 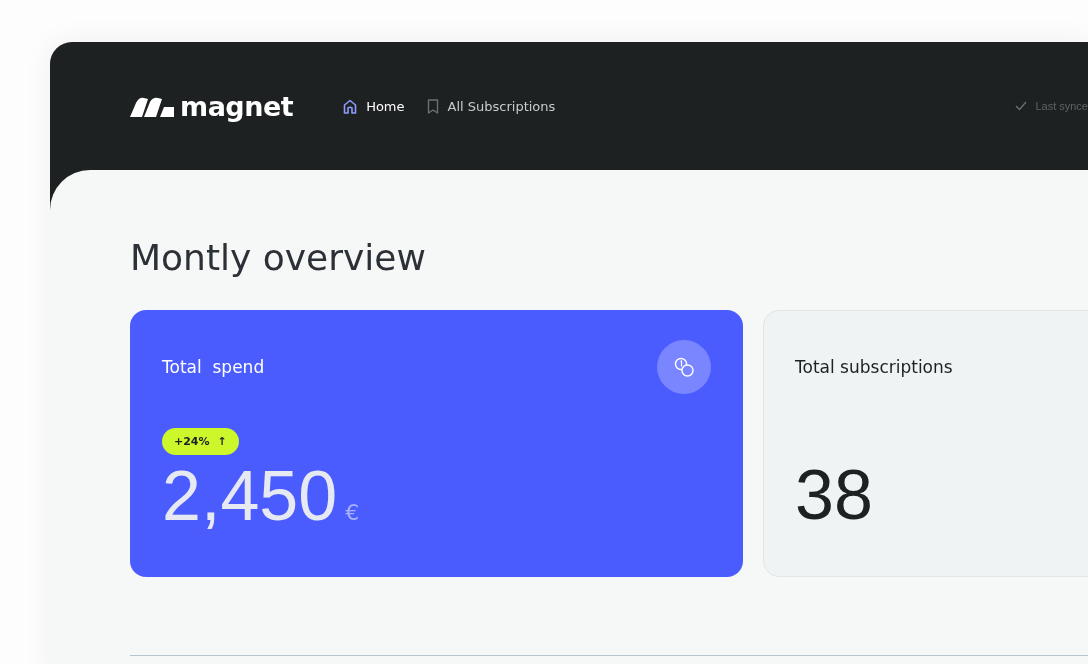 What do you see at coordinates (874, 367) in the screenshot?
I see `card-label: Total subscriptions` at bounding box center [874, 367].